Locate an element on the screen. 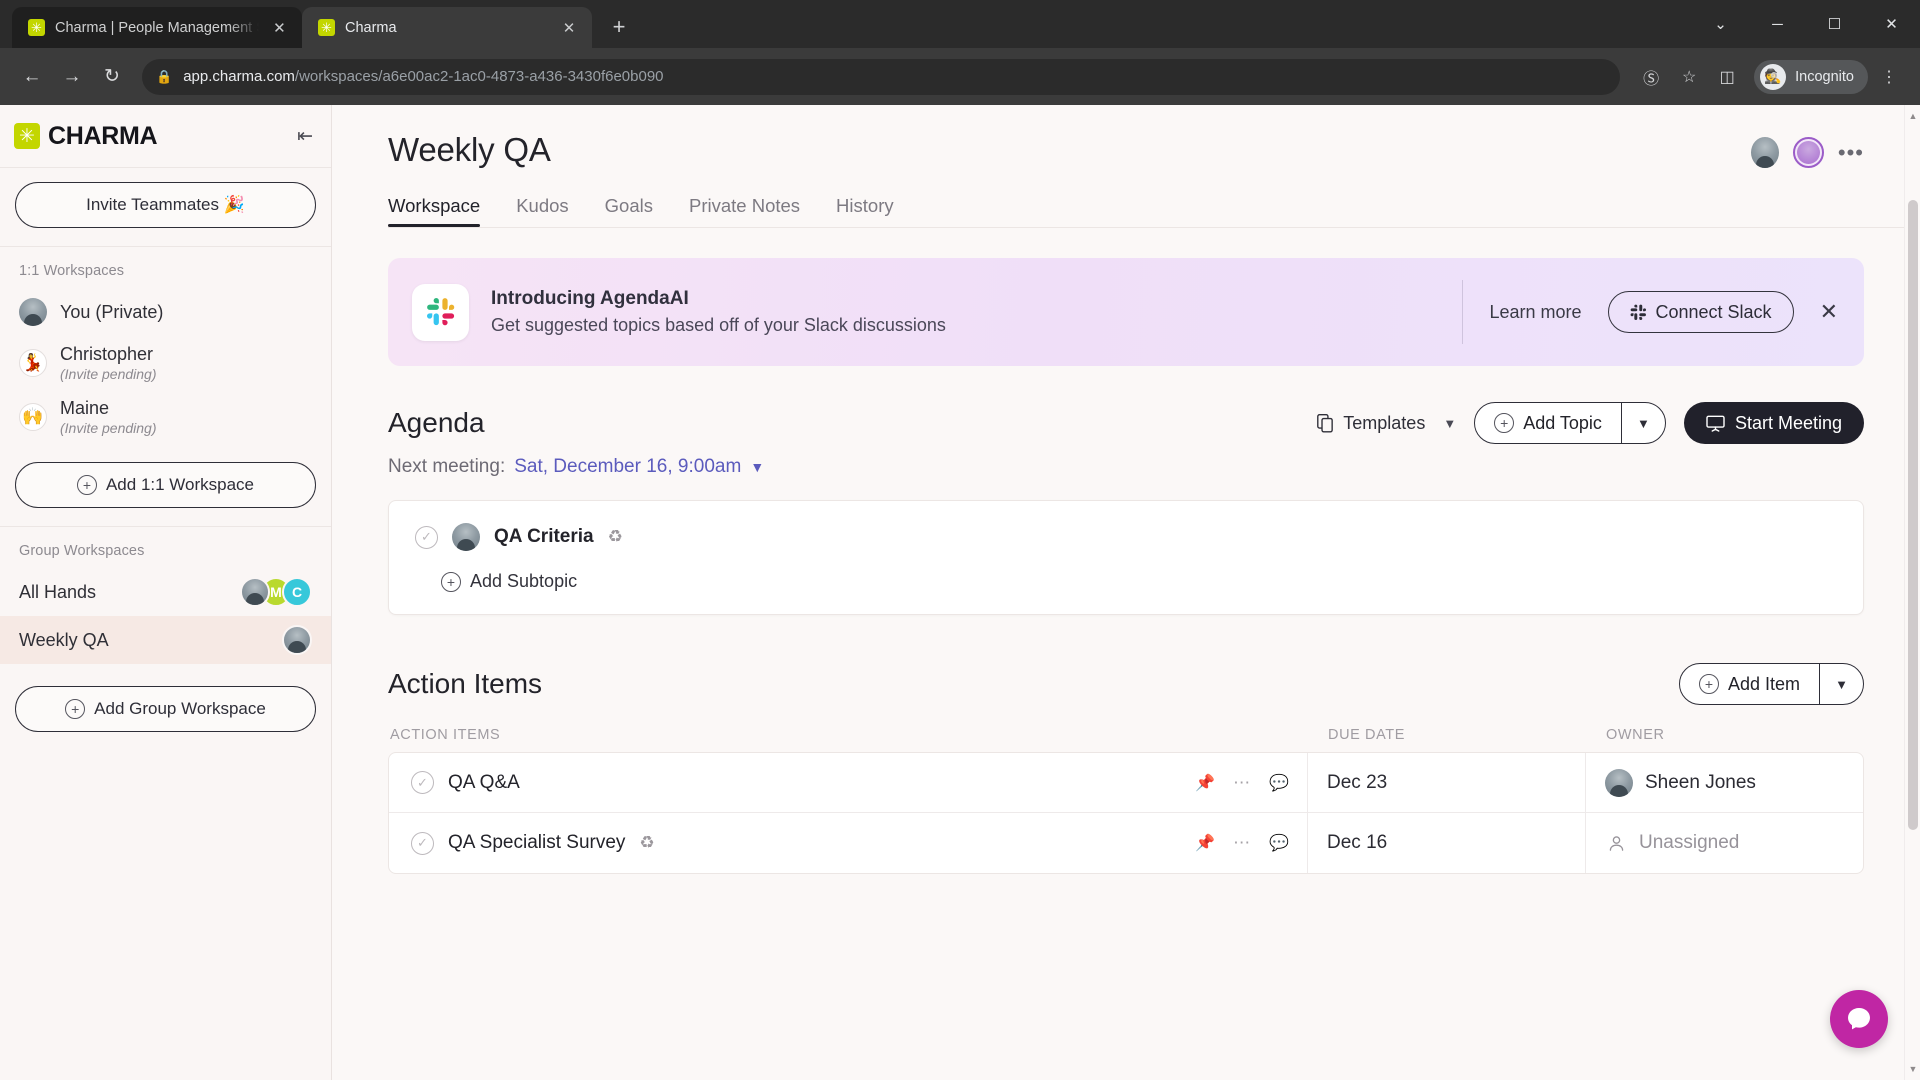 Image resolution: width=1920 pixels, height=1080 pixels. header-actions: ••• is located at coordinates (1807, 149).